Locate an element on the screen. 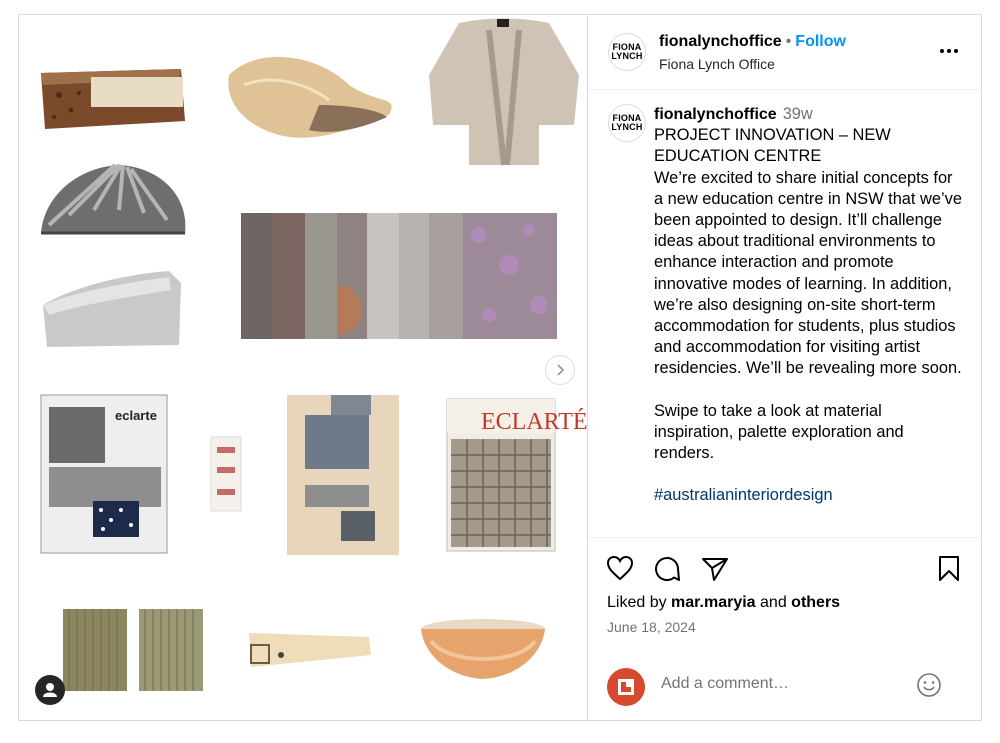 The width and height of the screenshot is (1000, 743). user-tag-icon is located at coordinates (50, 690).